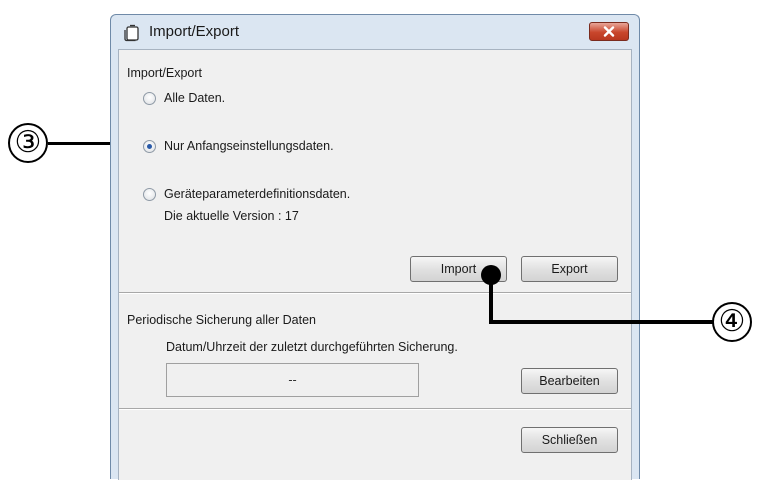 Image resolution: width=757 pixels, height=480 pixels. I want to click on current-version-text: Die aktuelle Version : 17, so click(231, 216).